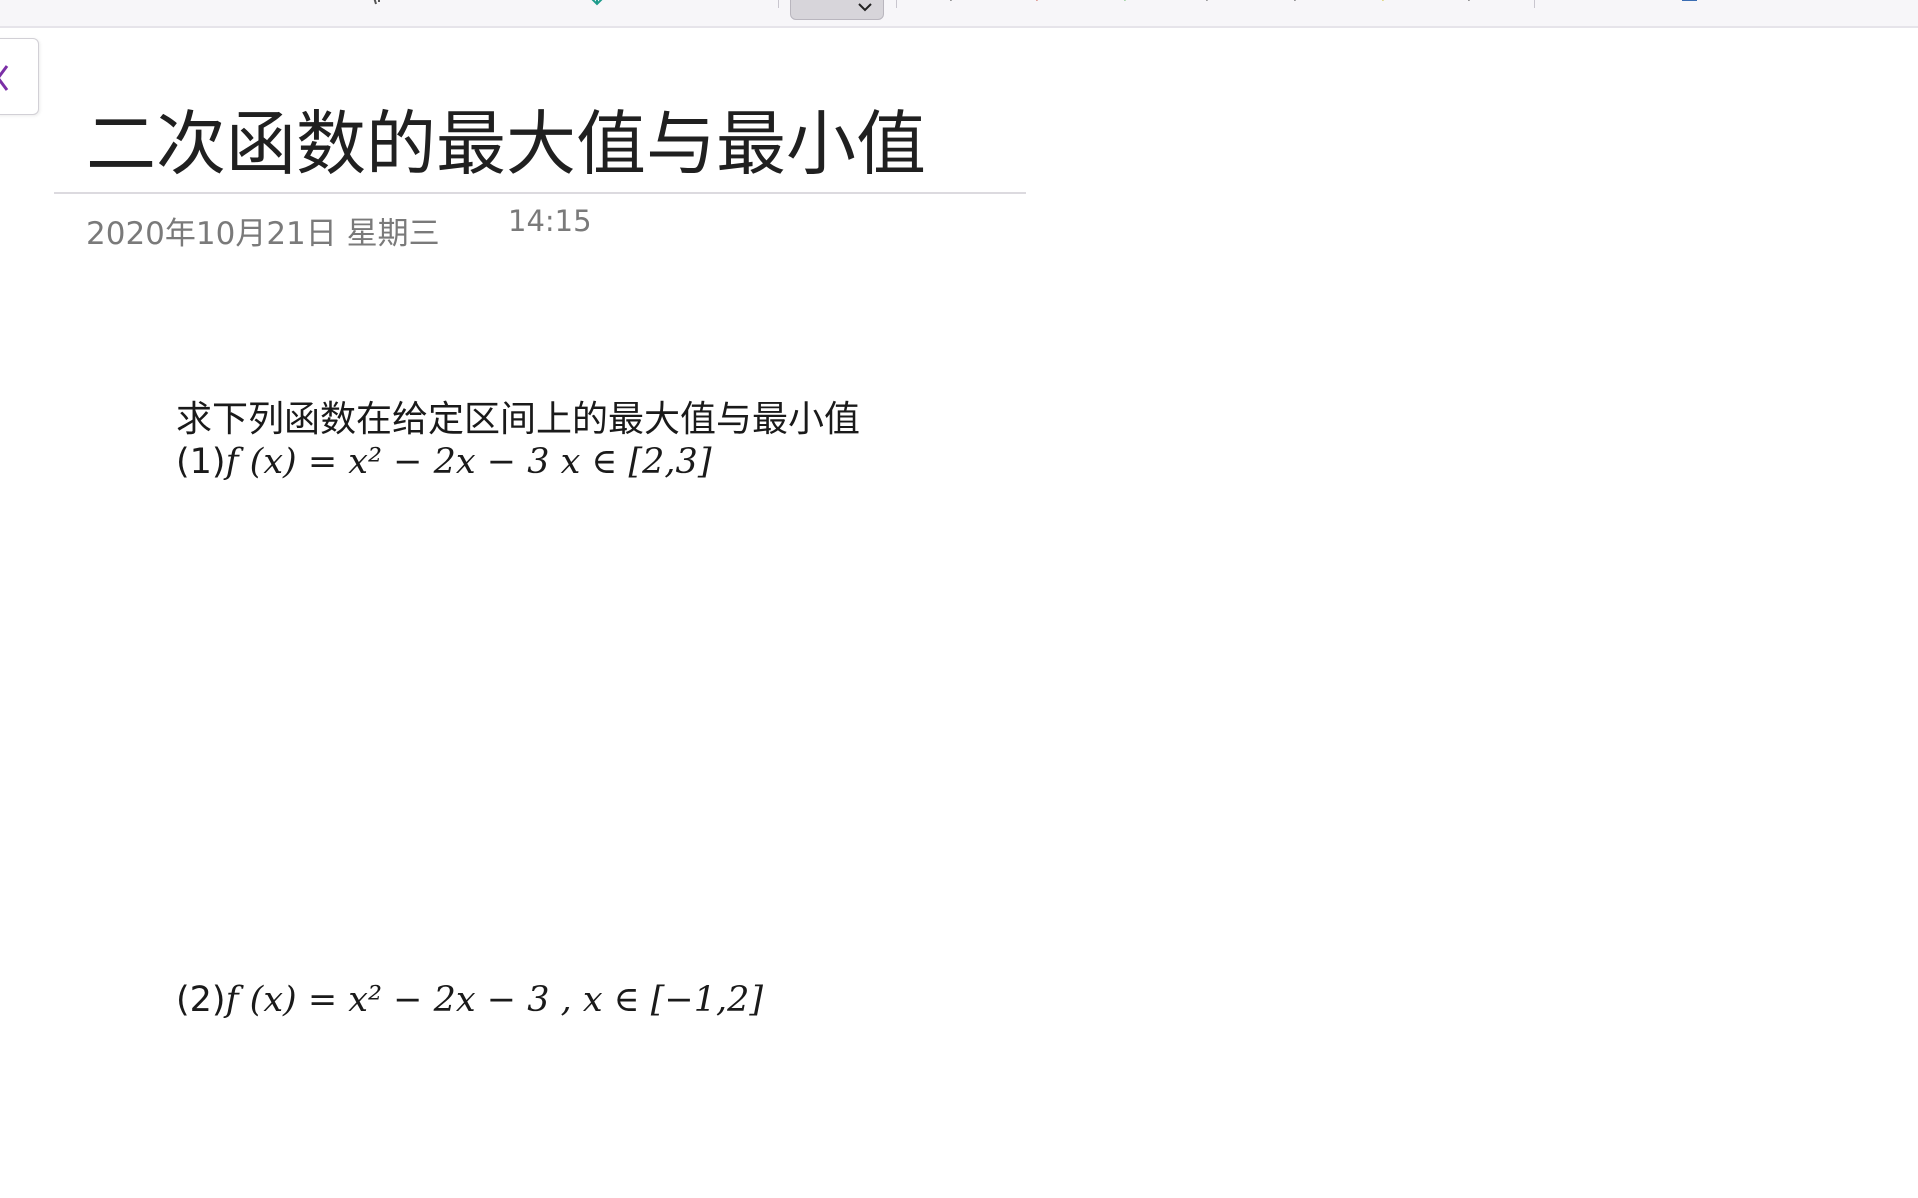 The height and width of the screenshot is (1198, 1918). What do you see at coordinates (468, 462) in the screenshot?
I see `math-expression: f (x) = x² − 2x − 3 x ∈ [2,3]` at bounding box center [468, 462].